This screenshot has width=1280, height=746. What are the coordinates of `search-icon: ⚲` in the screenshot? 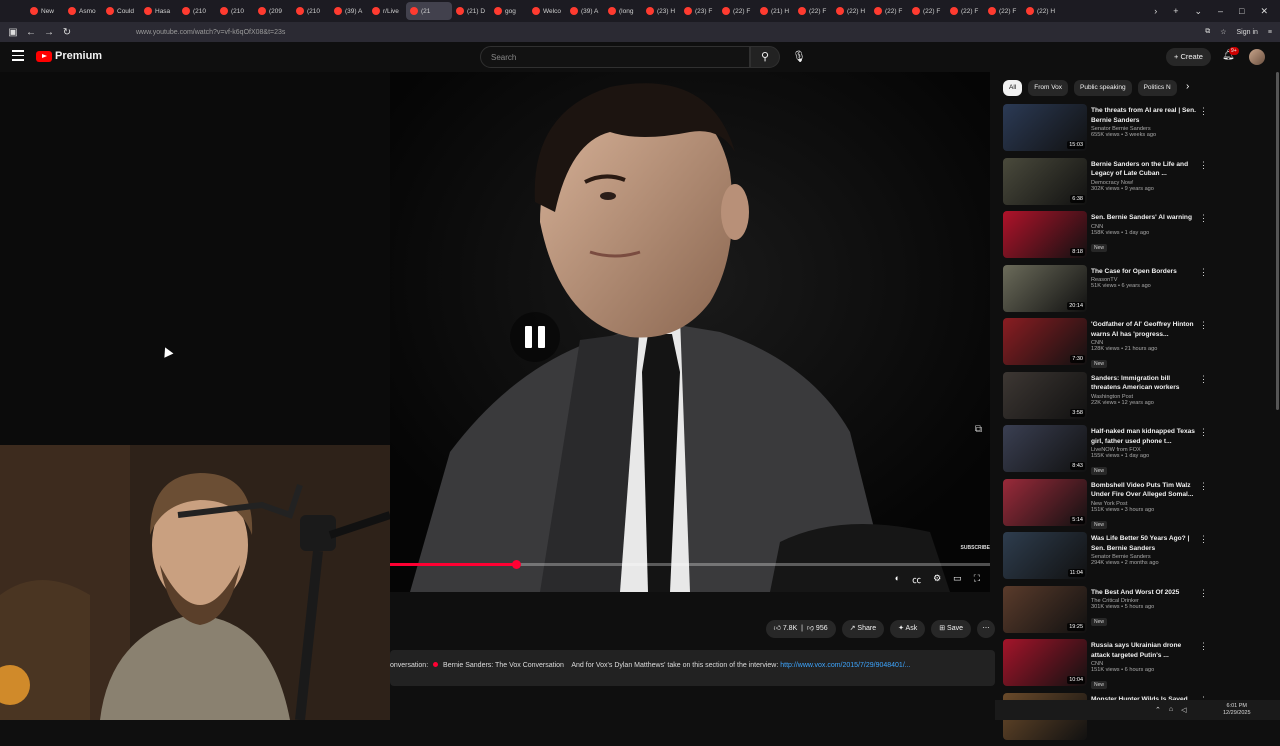 It's located at (765, 57).